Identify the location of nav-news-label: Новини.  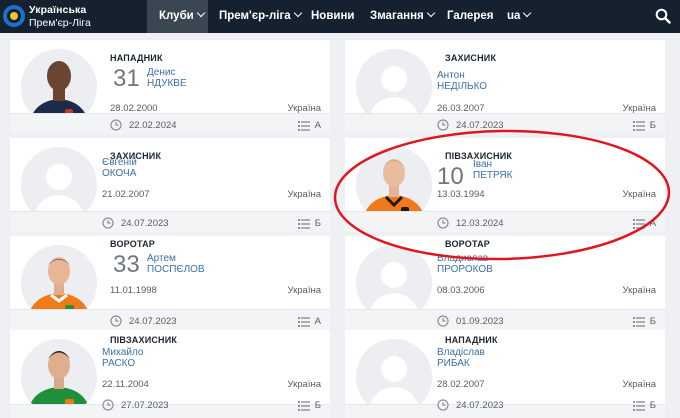
(333, 16).